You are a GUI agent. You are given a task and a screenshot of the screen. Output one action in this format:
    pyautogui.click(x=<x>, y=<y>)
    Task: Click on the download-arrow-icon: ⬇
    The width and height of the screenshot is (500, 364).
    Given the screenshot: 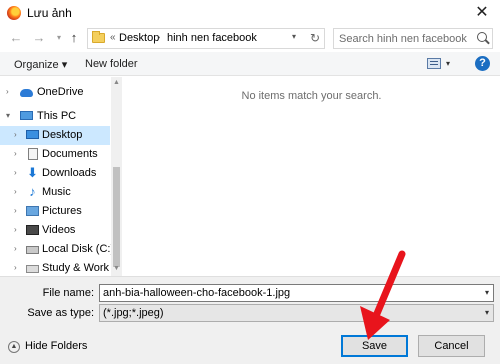 What is the action you would take?
    pyautogui.click(x=32, y=172)
    